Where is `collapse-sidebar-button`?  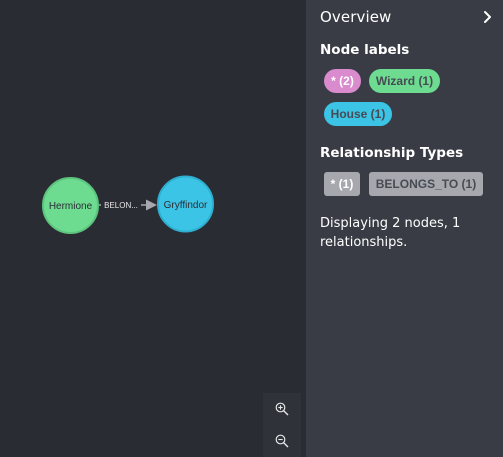
collapse-sidebar-button is located at coordinates (488, 17).